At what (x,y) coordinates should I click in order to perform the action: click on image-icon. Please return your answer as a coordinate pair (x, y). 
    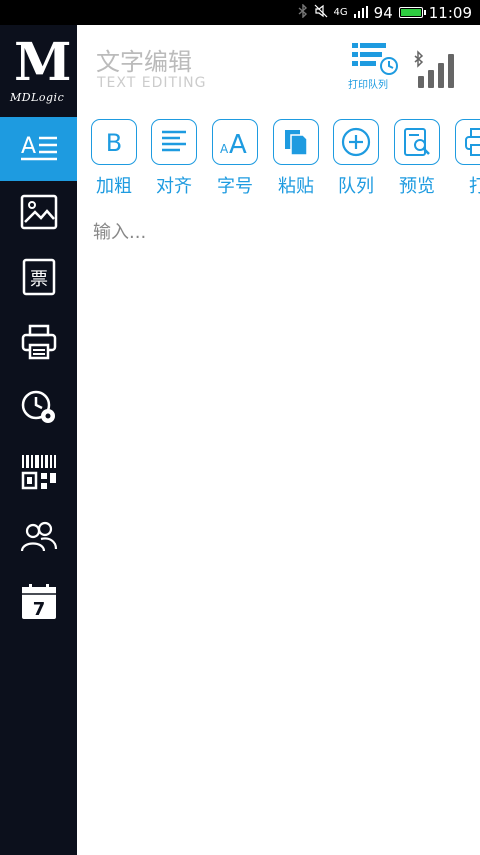
    Looking at the image, I should click on (39, 214).